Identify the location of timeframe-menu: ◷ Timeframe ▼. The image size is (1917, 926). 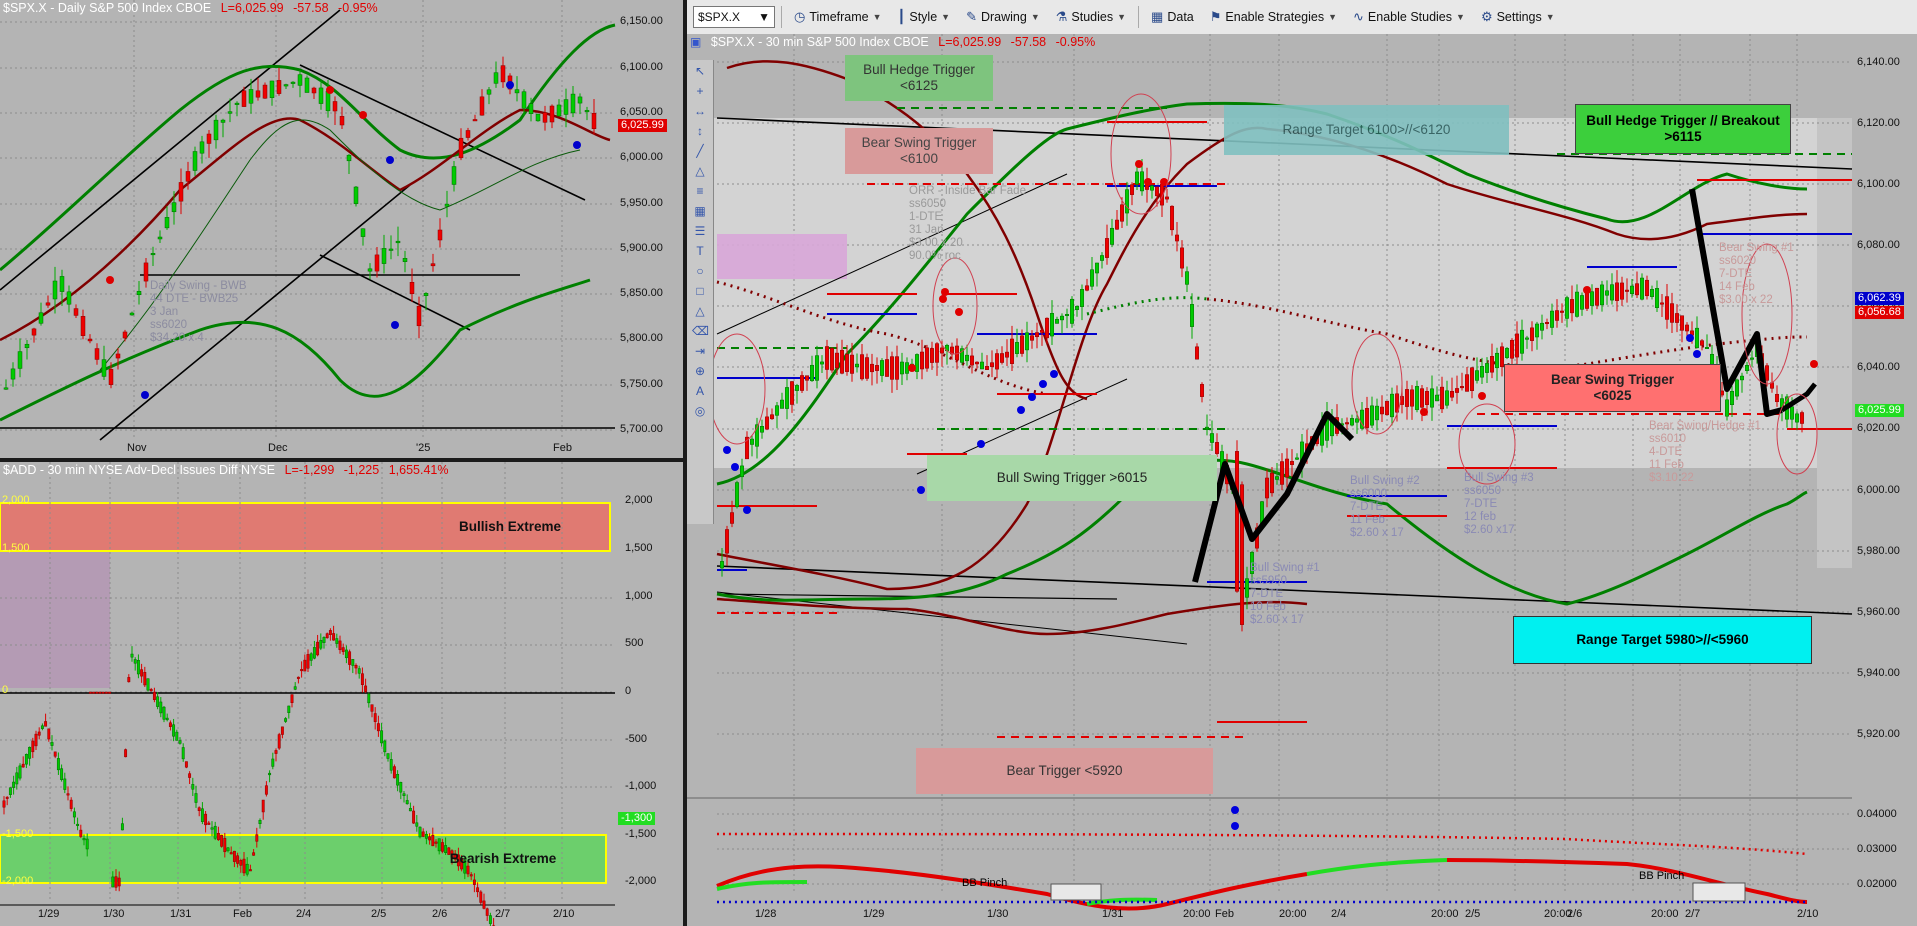
(838, 17).